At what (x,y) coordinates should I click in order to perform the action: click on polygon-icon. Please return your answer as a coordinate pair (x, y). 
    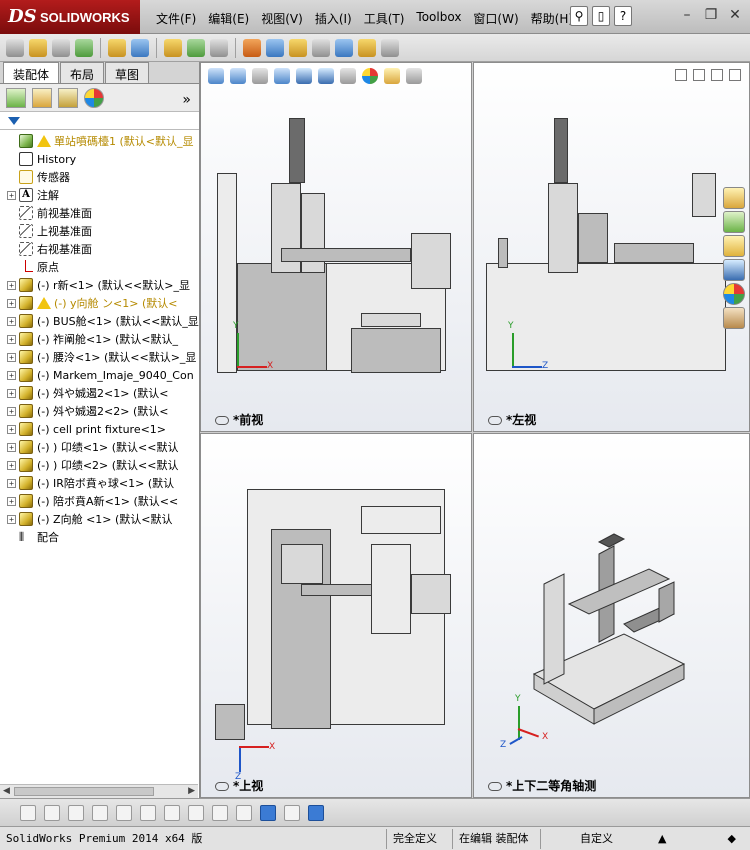
    Looking at the image, I should click on (76, 812).